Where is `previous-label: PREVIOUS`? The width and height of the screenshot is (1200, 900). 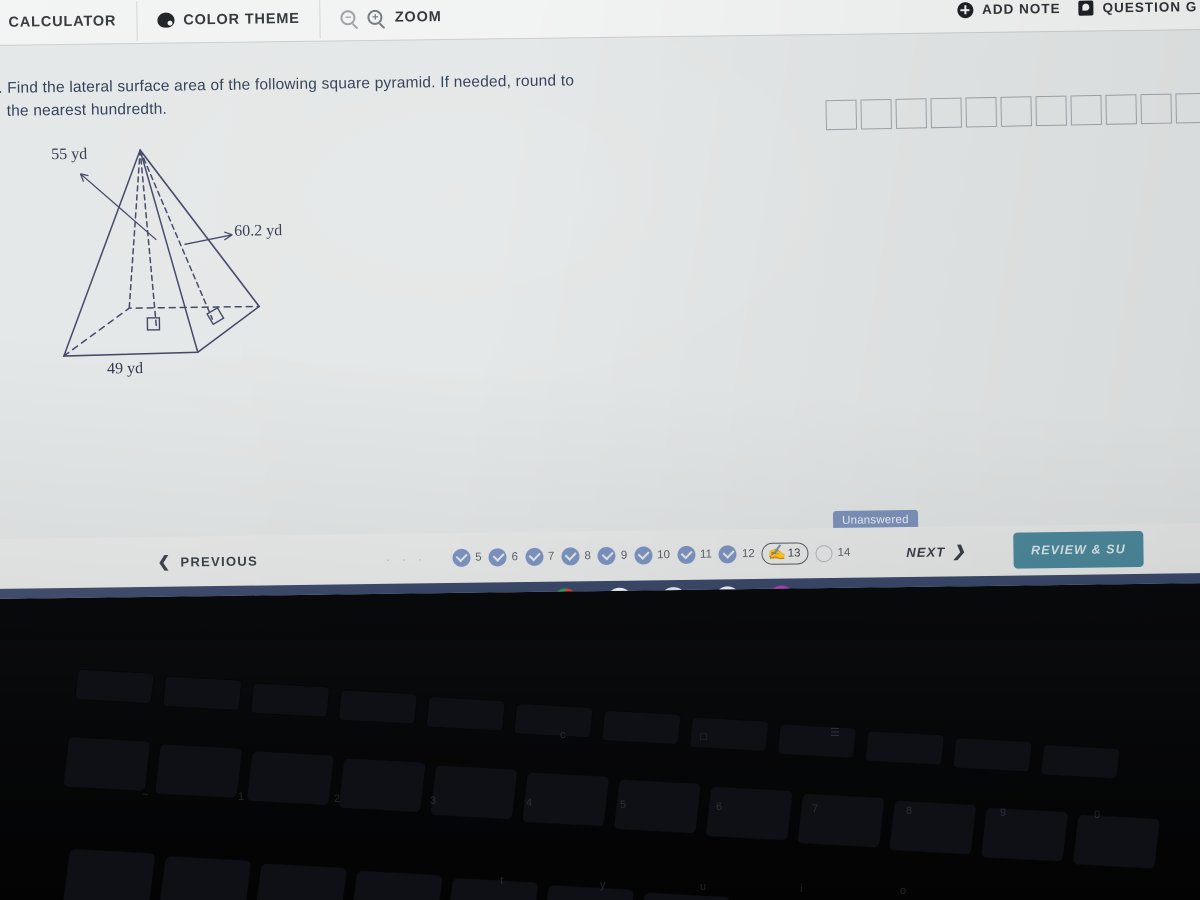
previous-label: PREVIOUS is located at coordinates (219, 561).